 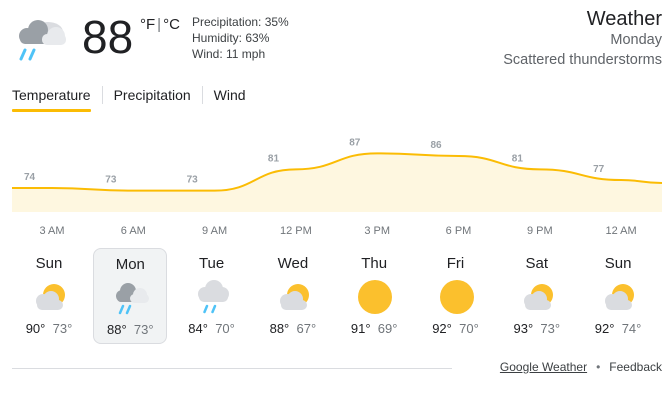 What do you see at coordinates (582, 39) in the screenshot?
I see `weather-header: Weather Monday Scattered thunderstorms` at bounding box center [582, 39].